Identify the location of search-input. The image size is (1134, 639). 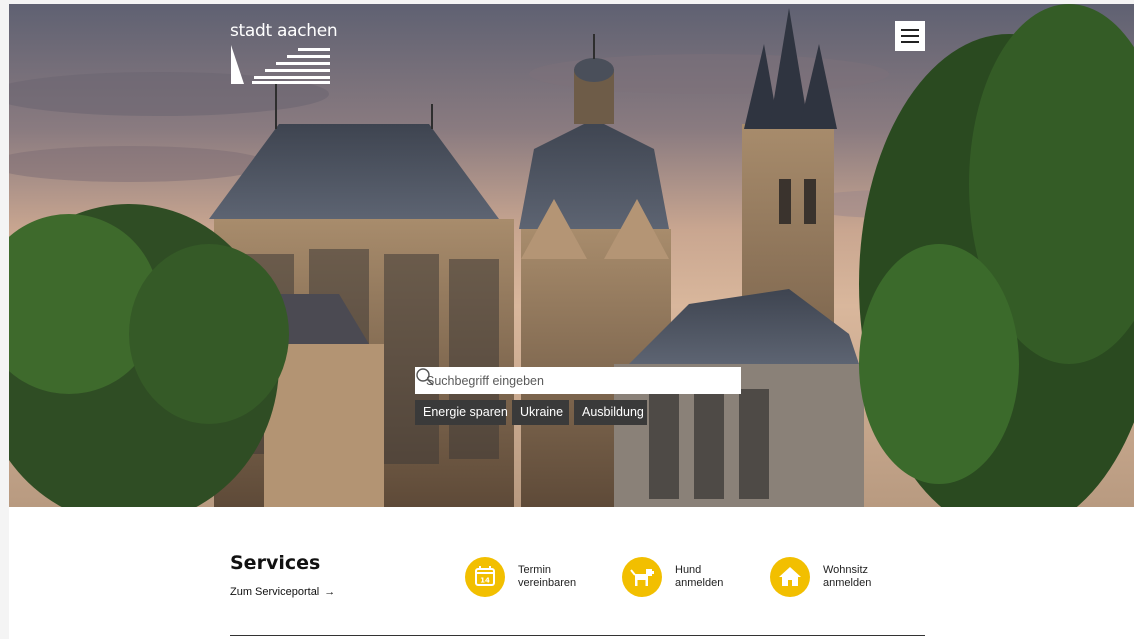
(560, 380).